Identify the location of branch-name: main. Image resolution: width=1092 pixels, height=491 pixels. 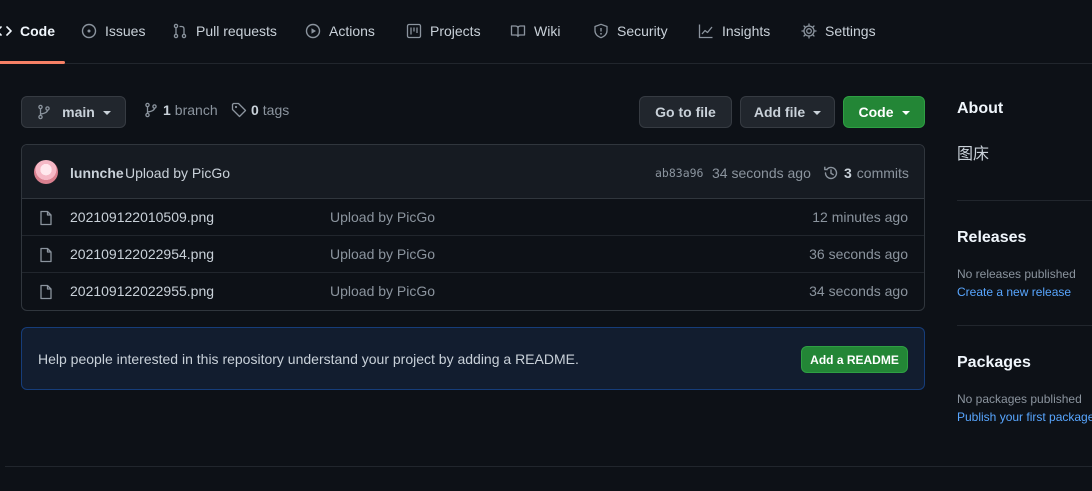
(78, 112).